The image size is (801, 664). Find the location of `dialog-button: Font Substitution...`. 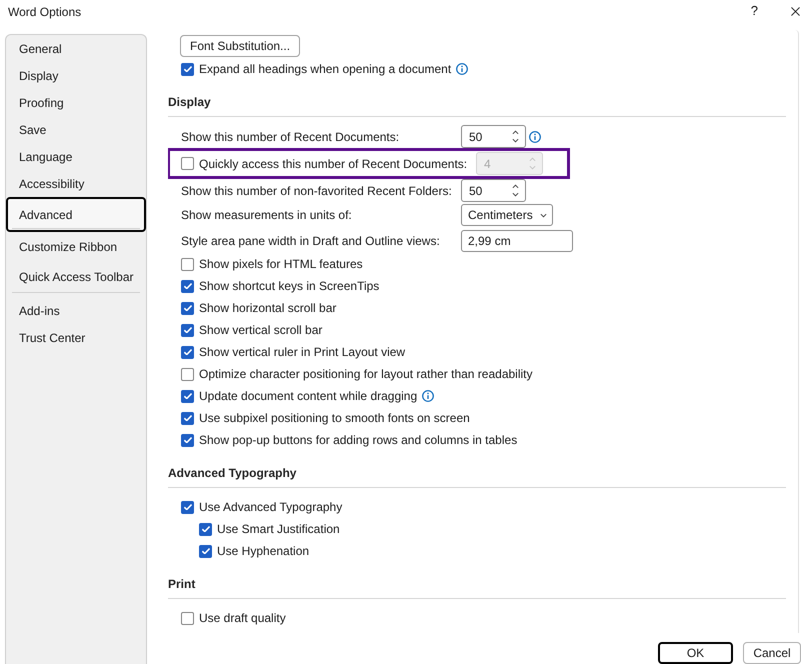

dialog-button: Font Substitution... is located at coordinates (240, 46).